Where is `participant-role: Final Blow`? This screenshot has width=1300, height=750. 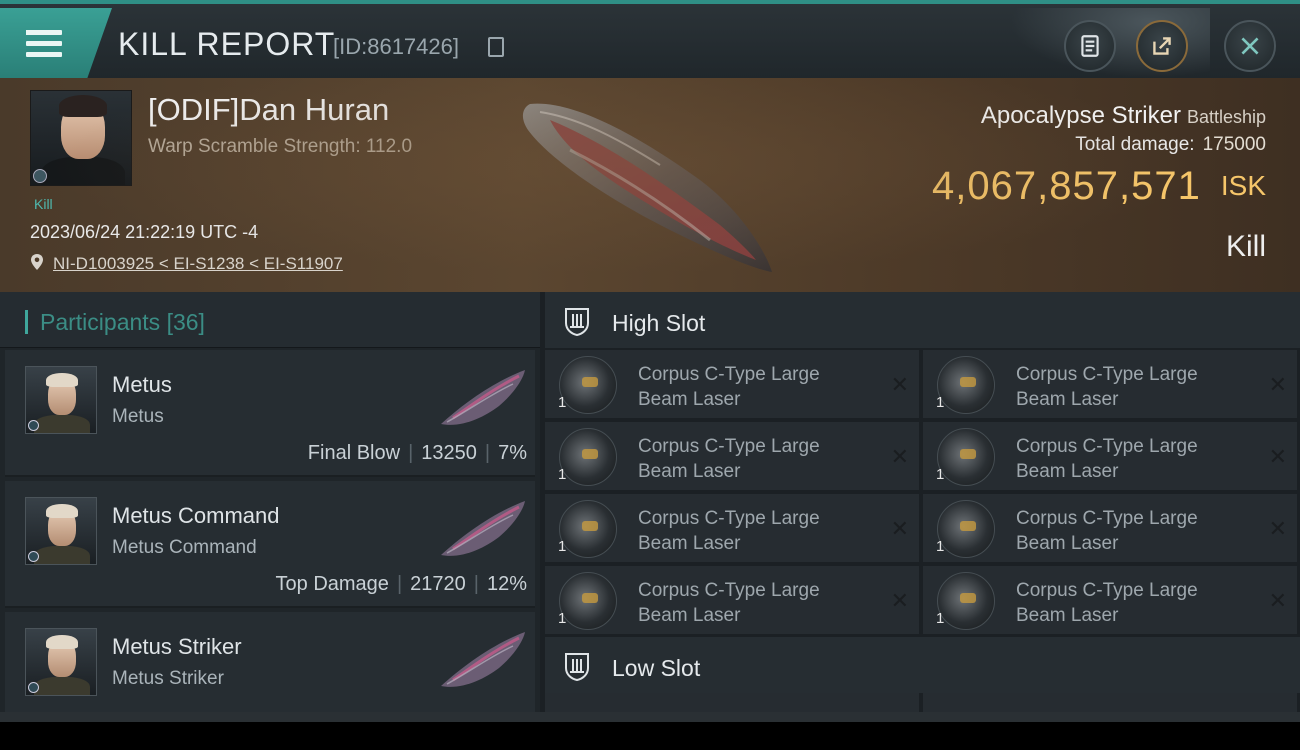
participant-role: Final Blow is located at coordinates (354, 453).